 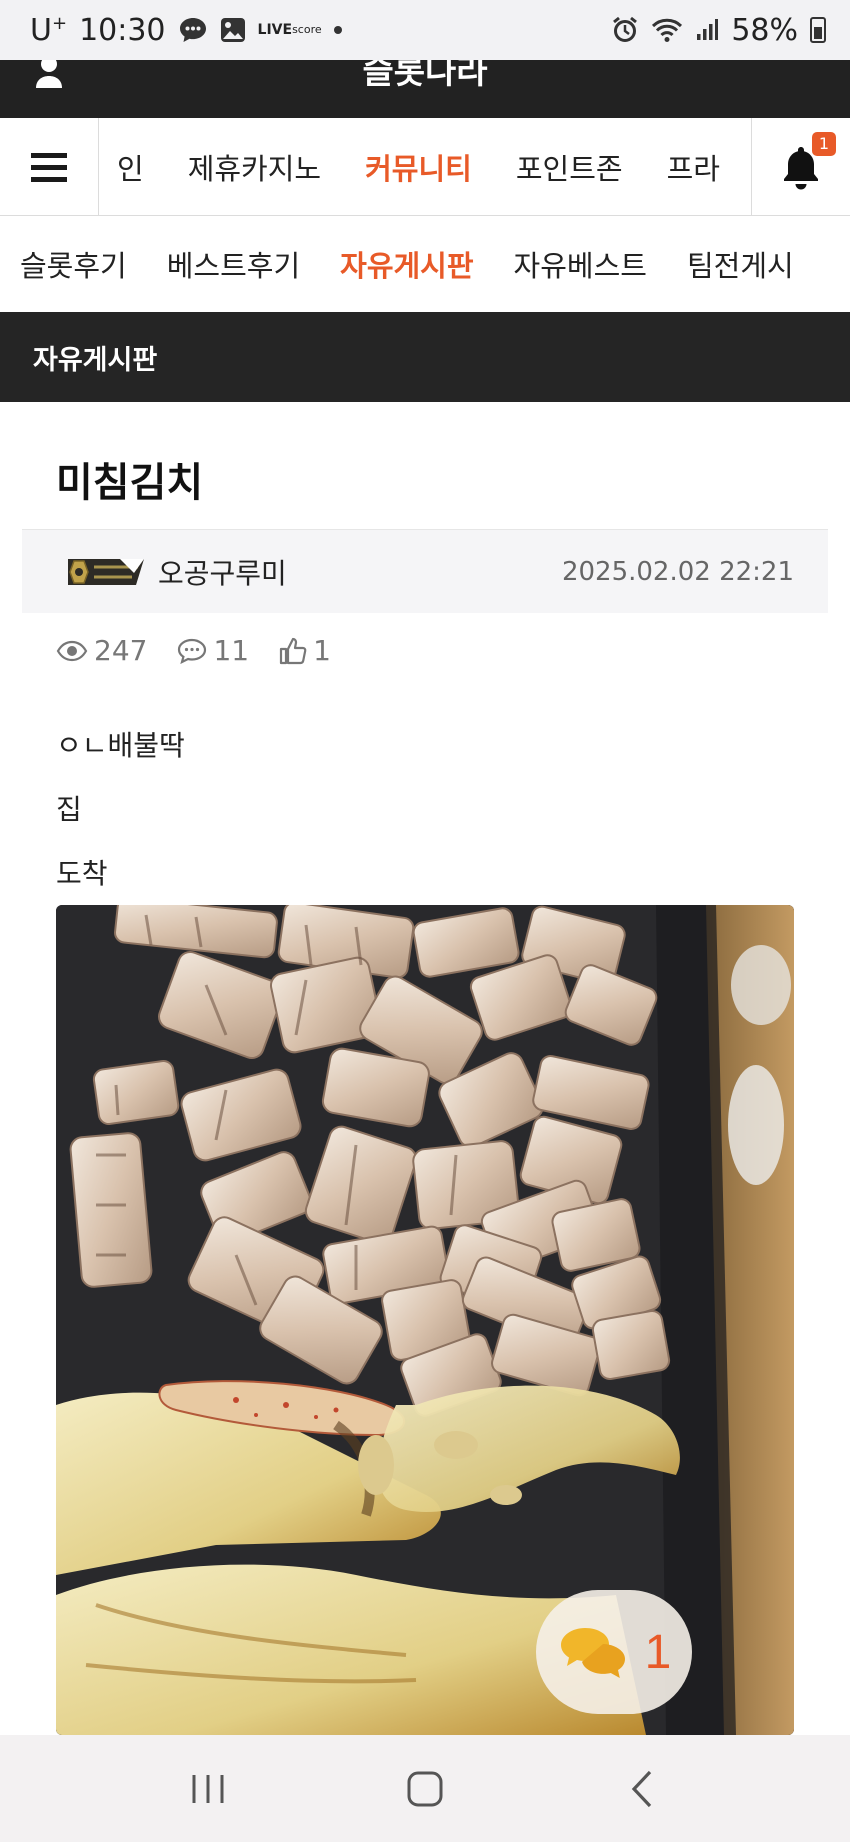 I want to click on main-nav-scroll: 인 제휴카지노 커뮤니티 포인트존 프라, so click(x=425, y=166).